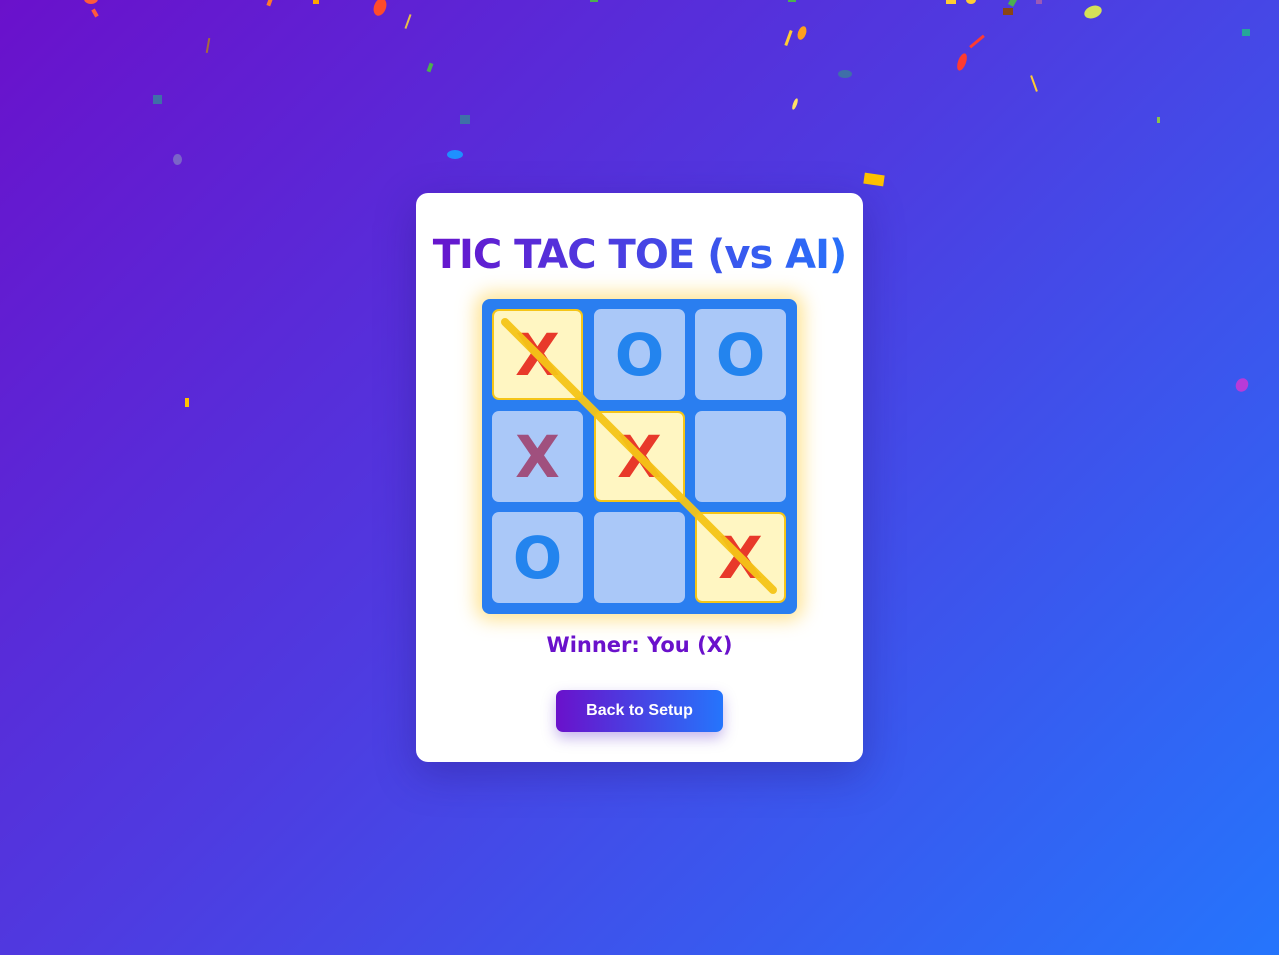  I want to click on board-cell-2: O, so click(639, 354).